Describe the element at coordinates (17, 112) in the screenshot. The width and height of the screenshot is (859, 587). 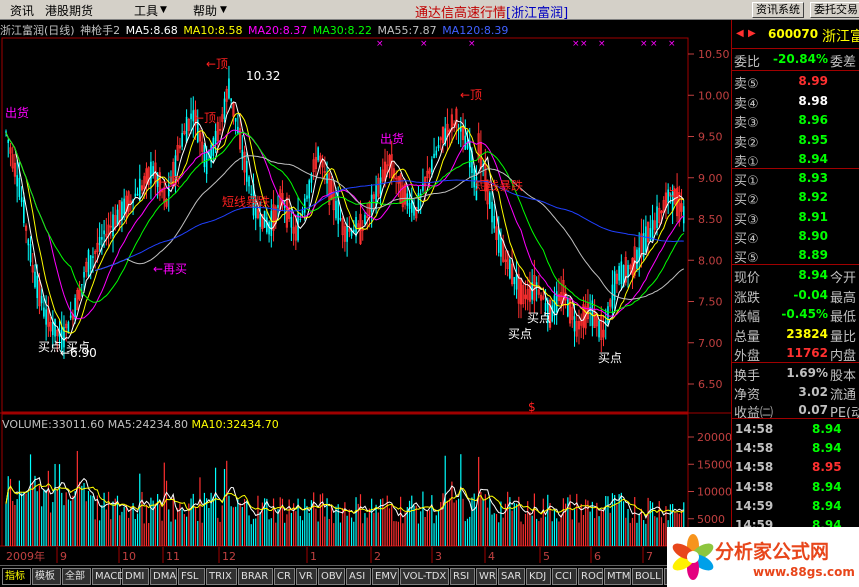
I see `annotation-sell-1: 出货` at that location.